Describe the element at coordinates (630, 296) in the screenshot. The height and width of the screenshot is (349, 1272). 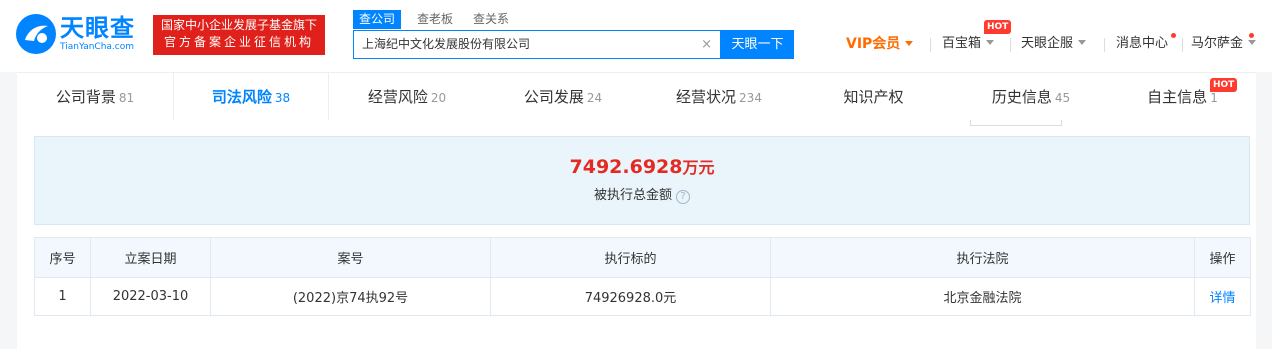
I see `cell-amount: 74926928.0元` at that location.